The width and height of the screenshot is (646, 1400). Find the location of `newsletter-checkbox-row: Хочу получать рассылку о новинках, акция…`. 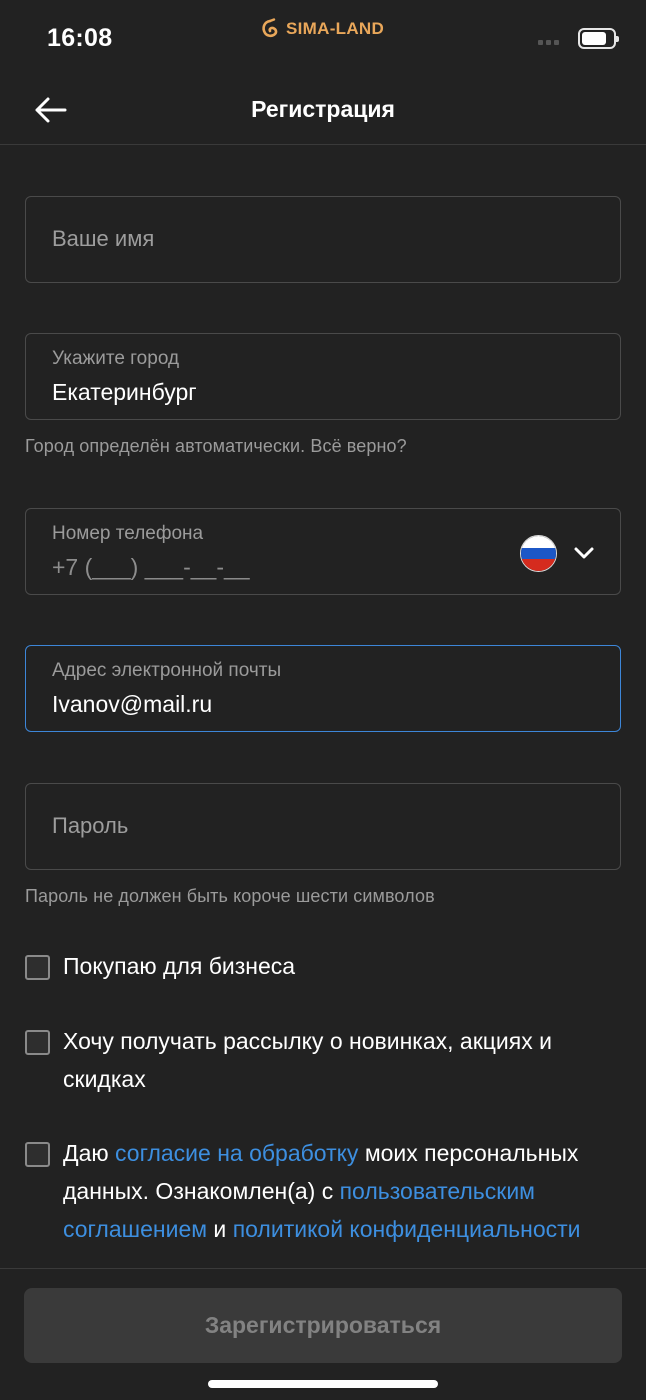

newsletter-checkbox-row: Хочу получать рассылку о новинках, акция… is located at coordinates (323, 1062).